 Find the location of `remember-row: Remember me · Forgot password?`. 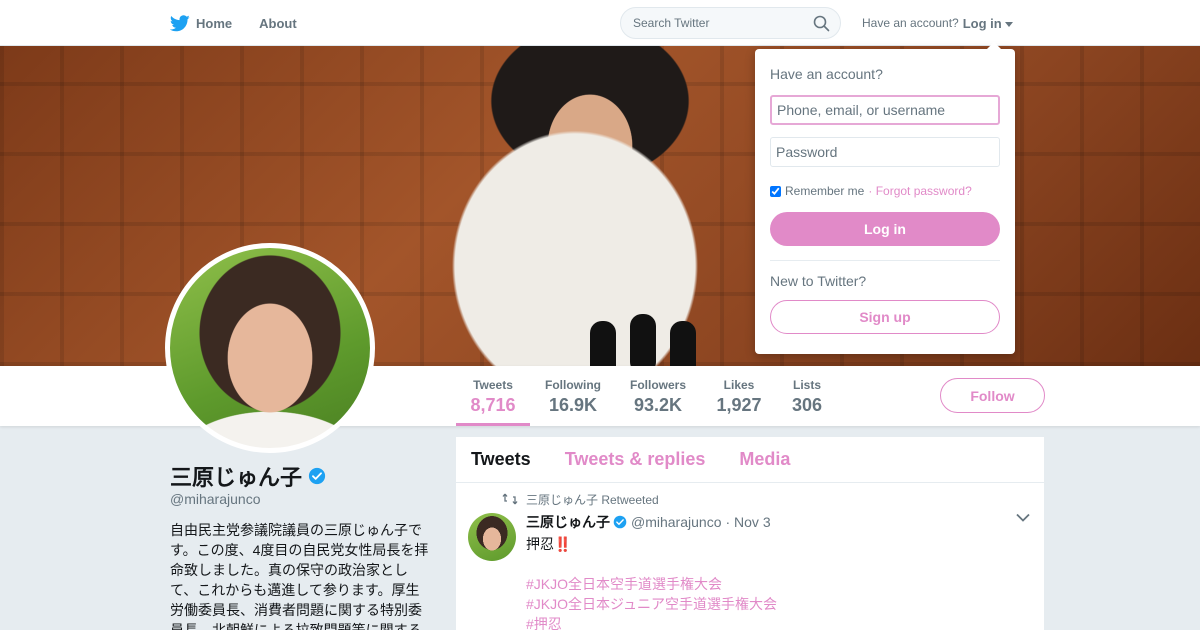

remember-row: Remember me · Forgot password? is located at coordinates (871, 191).